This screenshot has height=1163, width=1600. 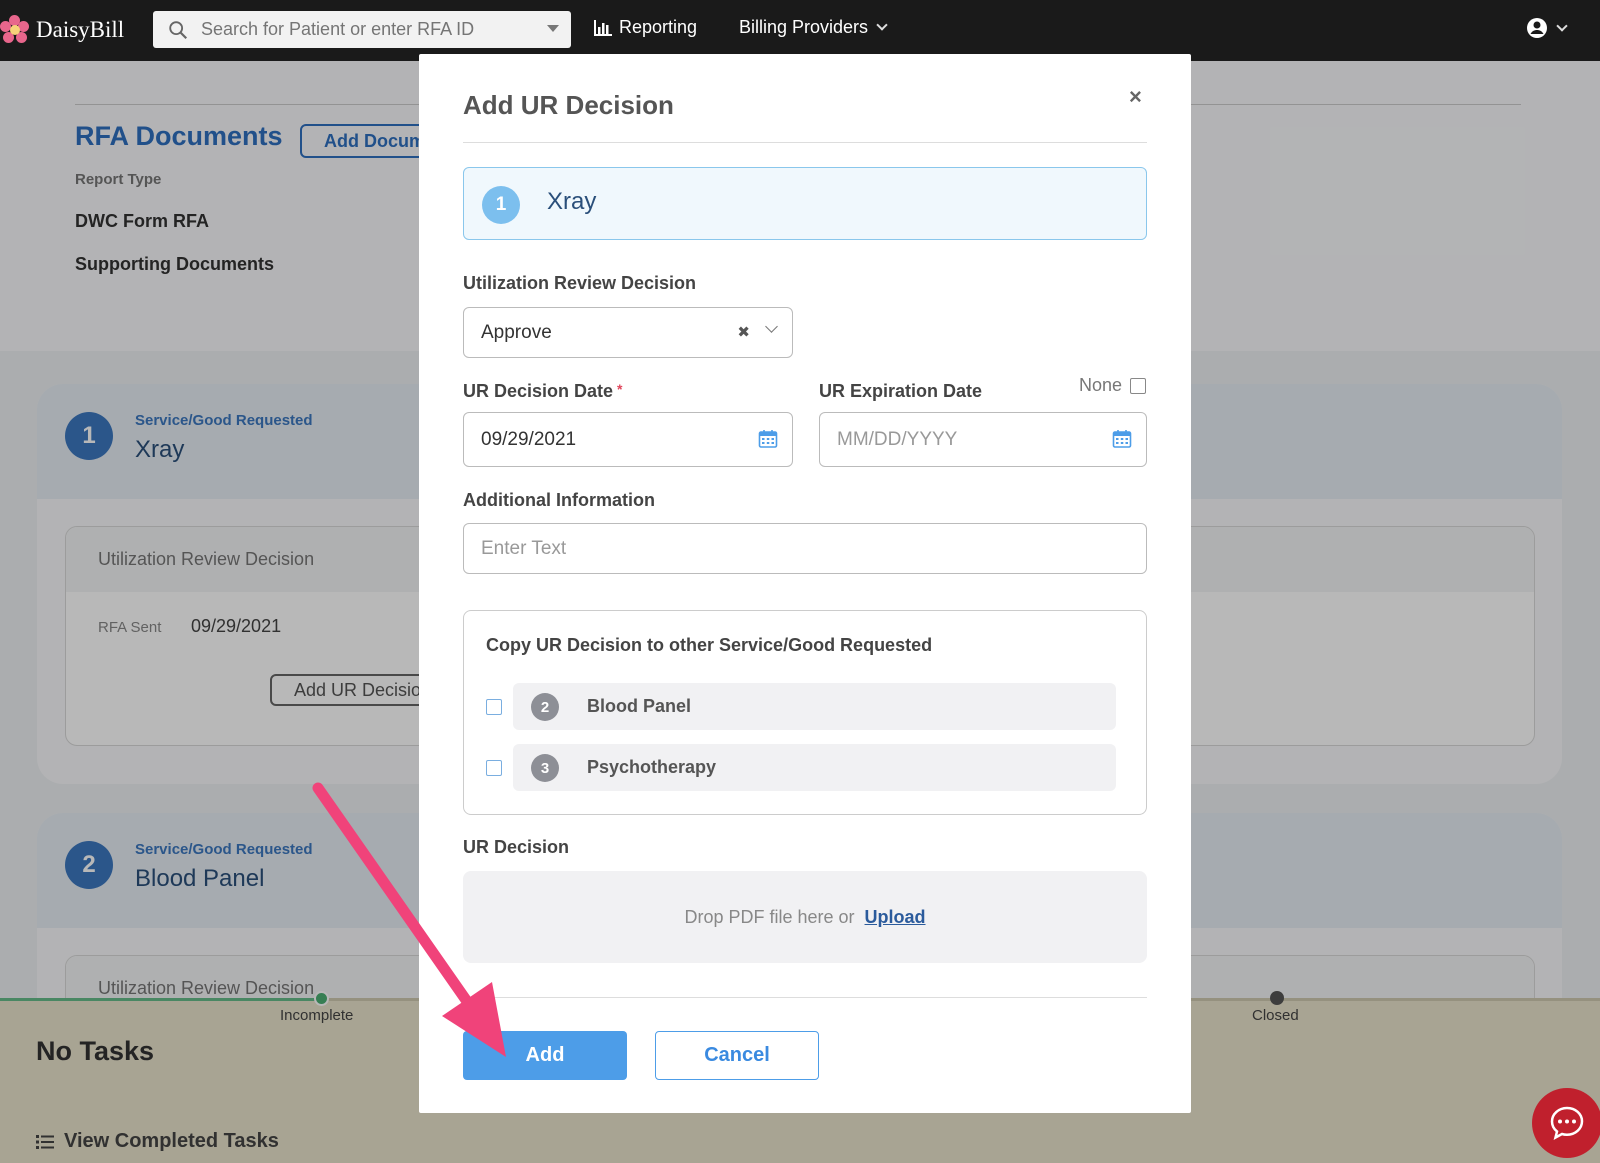 I want to click on search-icon, so click(x=178, y=29).